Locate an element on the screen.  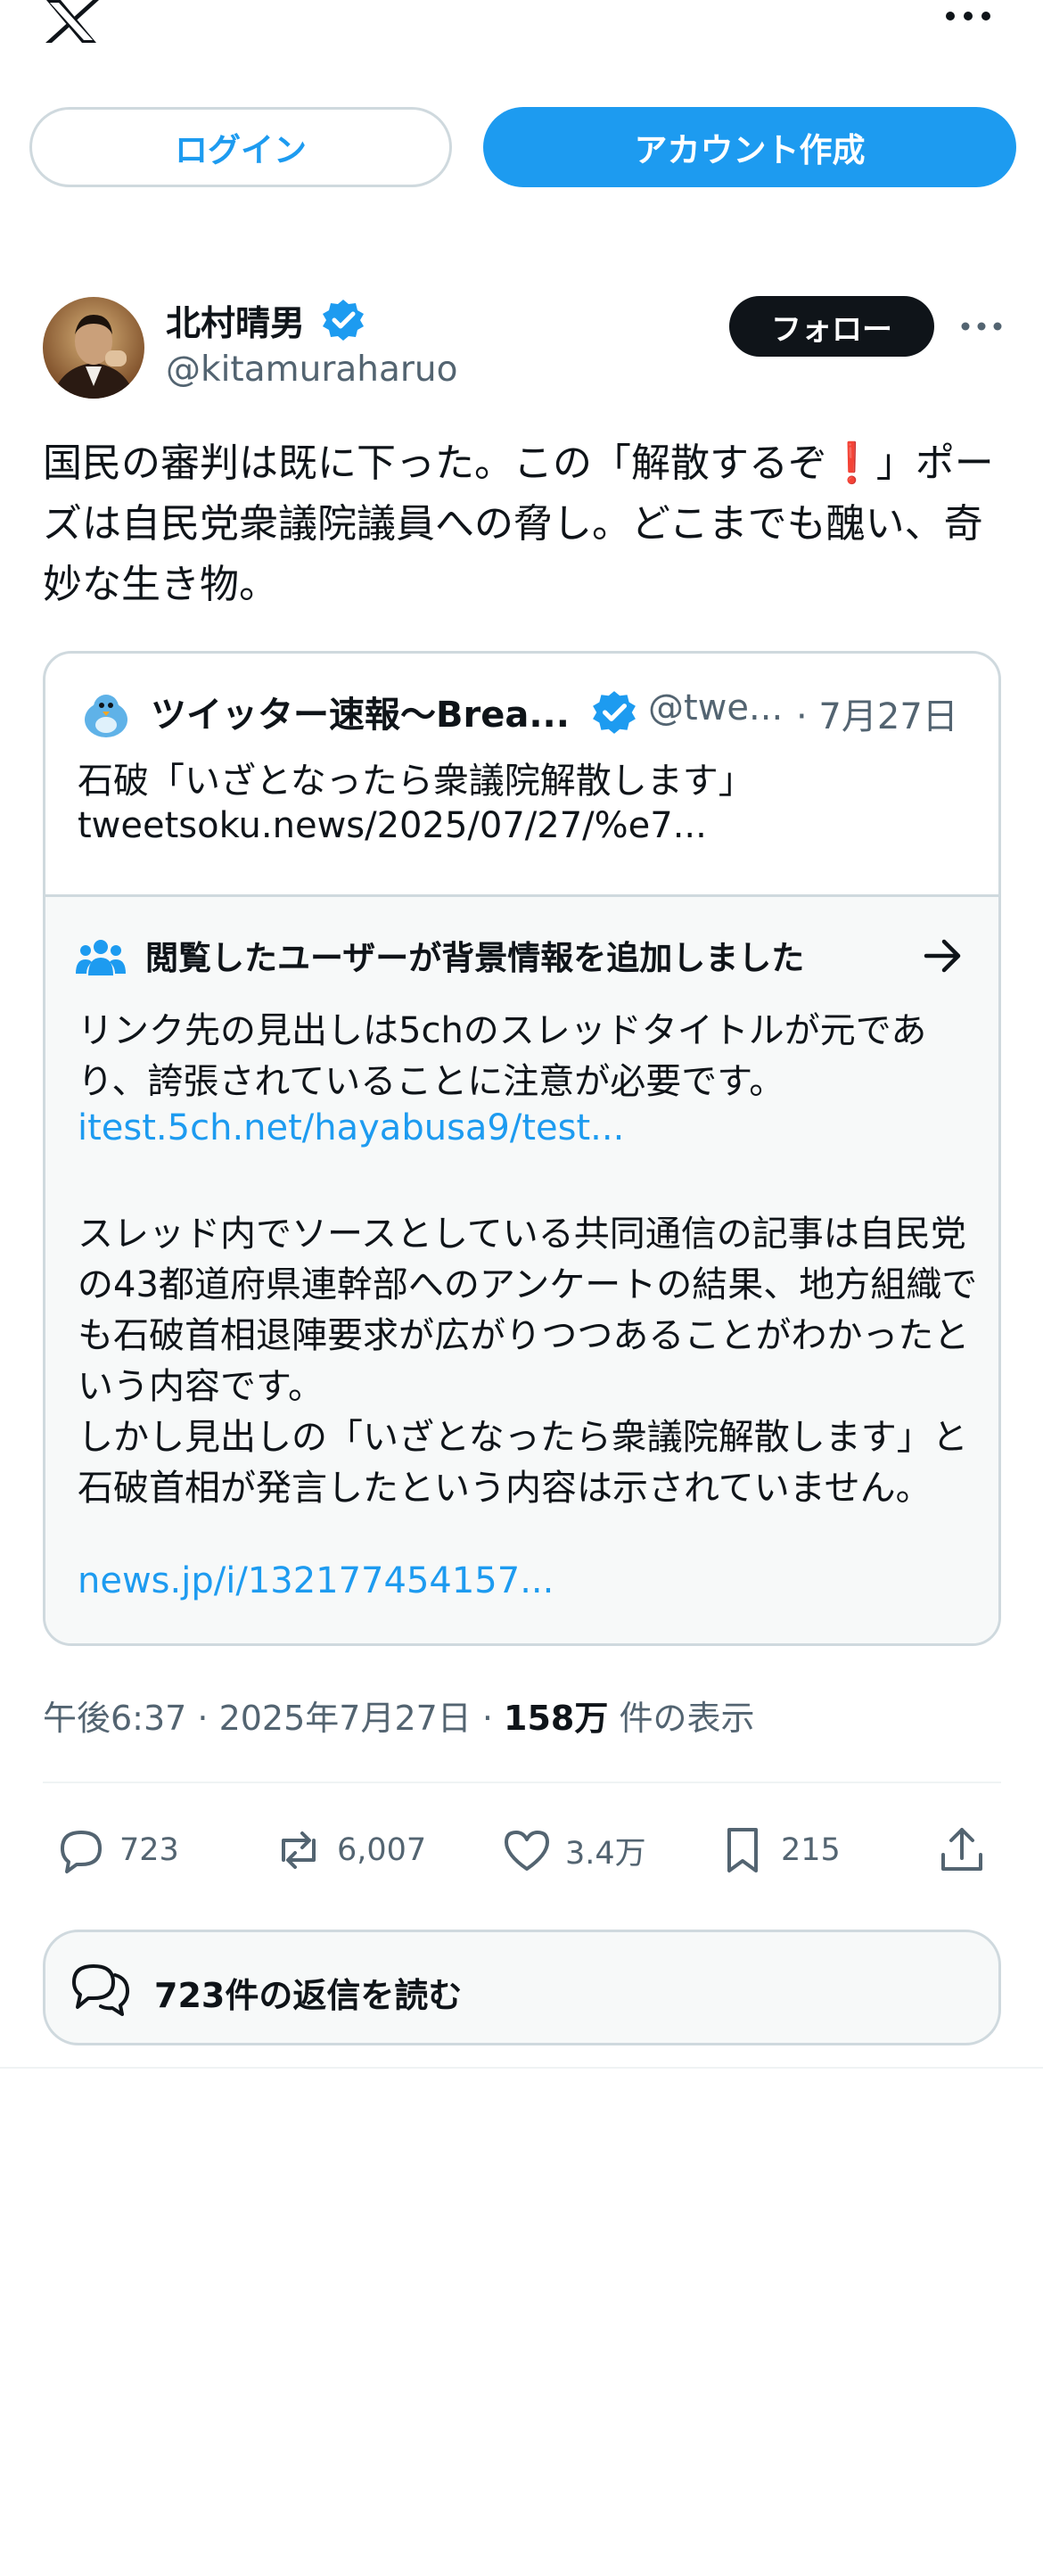
like-action: 3.4万 is located at coordinates (574, 1850).